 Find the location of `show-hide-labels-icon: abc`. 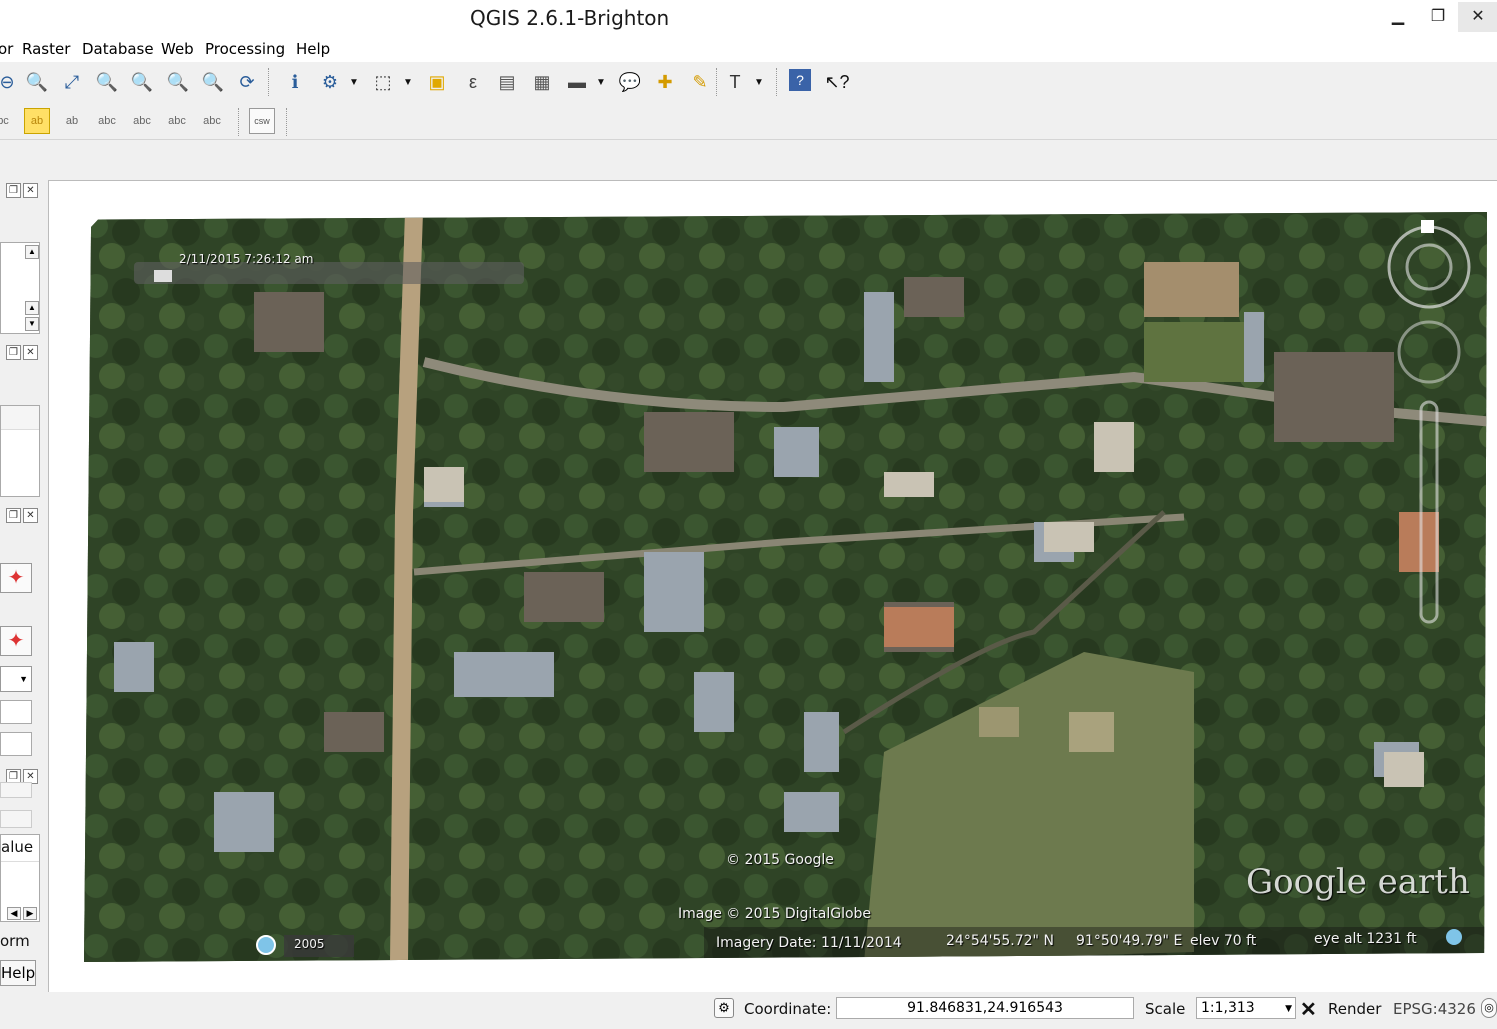

show-hide-labels-icon: abc is located at coordinates (107, 121).